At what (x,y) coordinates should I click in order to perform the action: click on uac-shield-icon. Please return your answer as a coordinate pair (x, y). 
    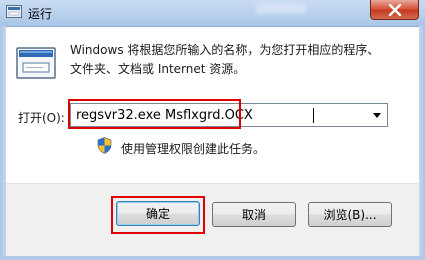
    Looking at the image, I should click on (104, 145).